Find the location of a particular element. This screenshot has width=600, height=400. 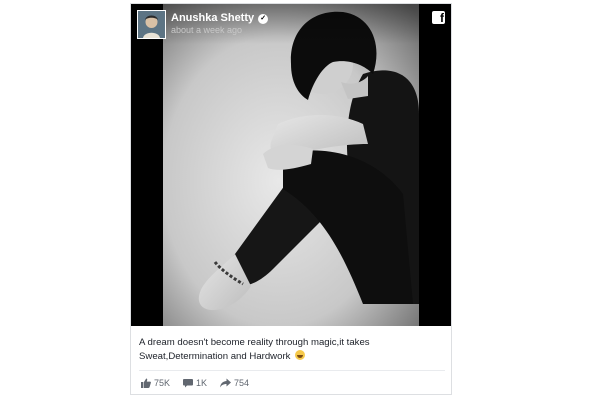

engagement-stats: 75K 1K 754 is located at coordinates (201, 383).